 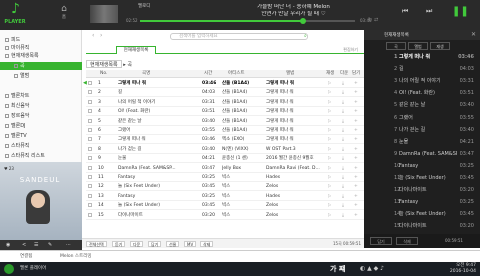 I want to click on mini-playlist-item: 13 Fantasy 03:25, so click(x=422, y=202).